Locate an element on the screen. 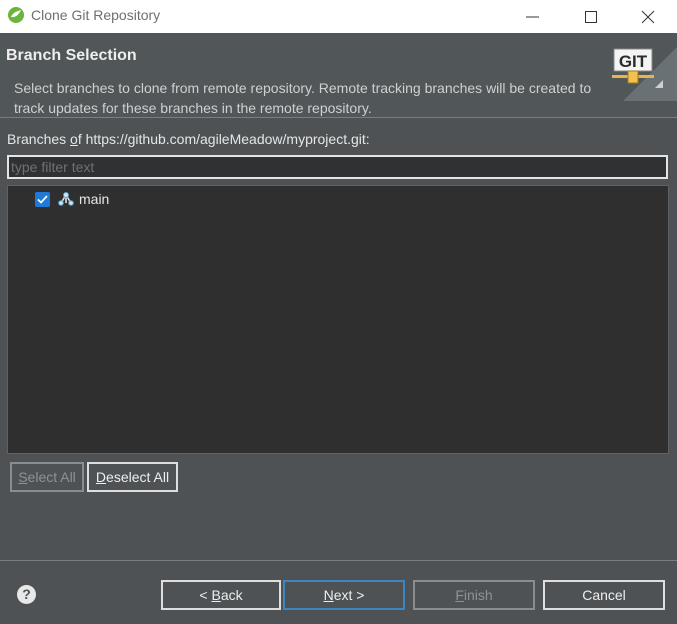 The height and width of the screenshot is (624, 677). window-title: Clone Git Repository is located at coordinates (96, 15).